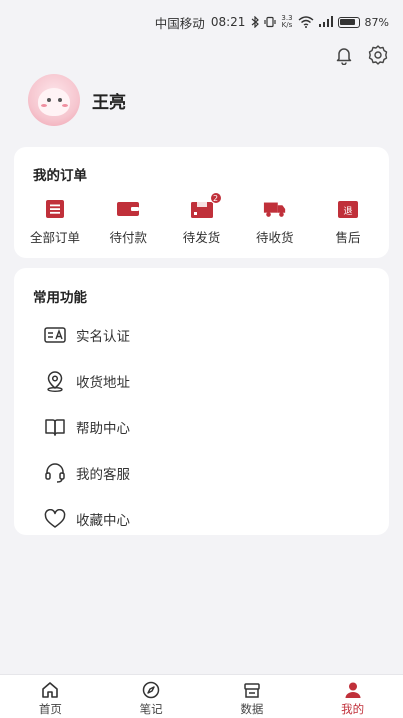  What do you see at coordinates (151, 709) in the screenshot?
I see `tab-notes-label: 笔记` at bounding box center [151, 709].